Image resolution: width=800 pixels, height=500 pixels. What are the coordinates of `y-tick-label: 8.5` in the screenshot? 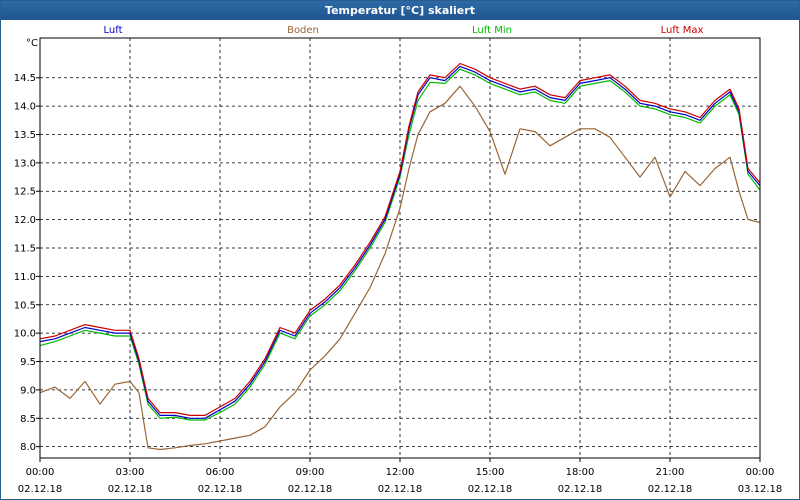 It's located at (28, 419).